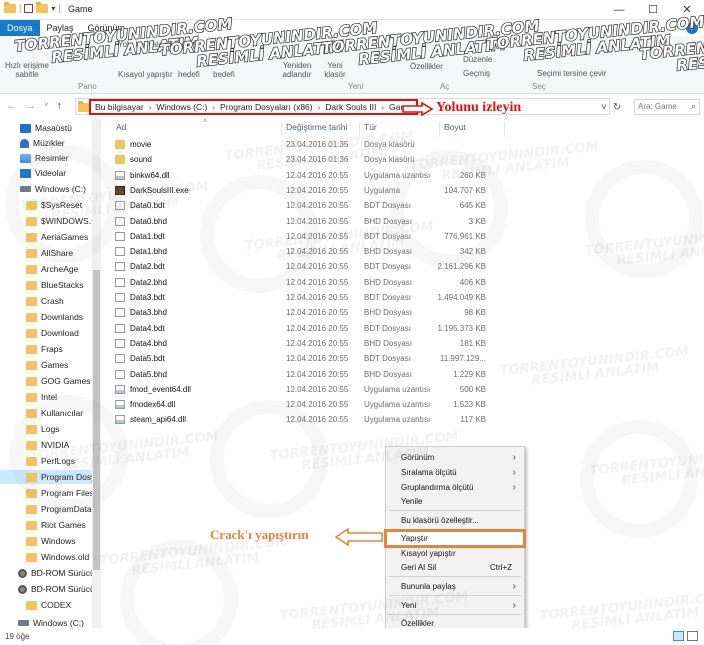 The width and height of the screenshot is (704, 645). Describe the element at coordinates (46, 381) in the screenshot. I see `sidebar-item-gog-games: GOG Games` at that location.